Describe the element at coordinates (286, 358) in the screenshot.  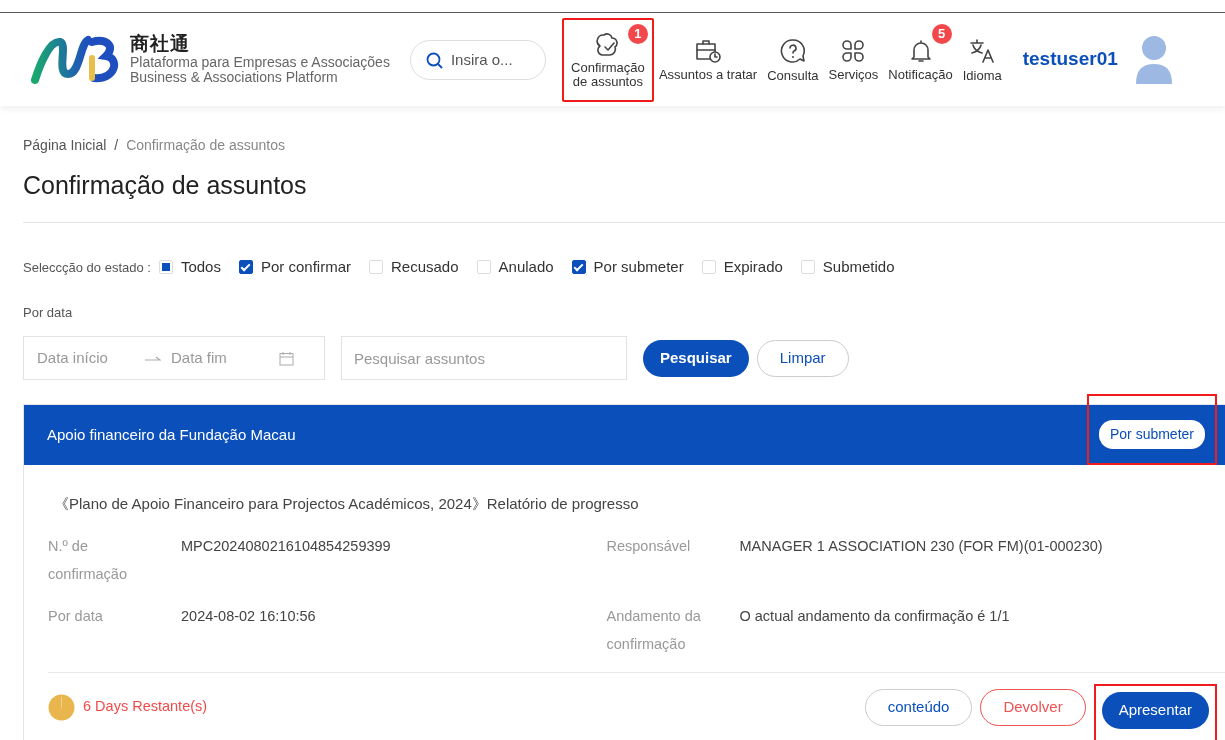
I see `calendar-icon` at that location.